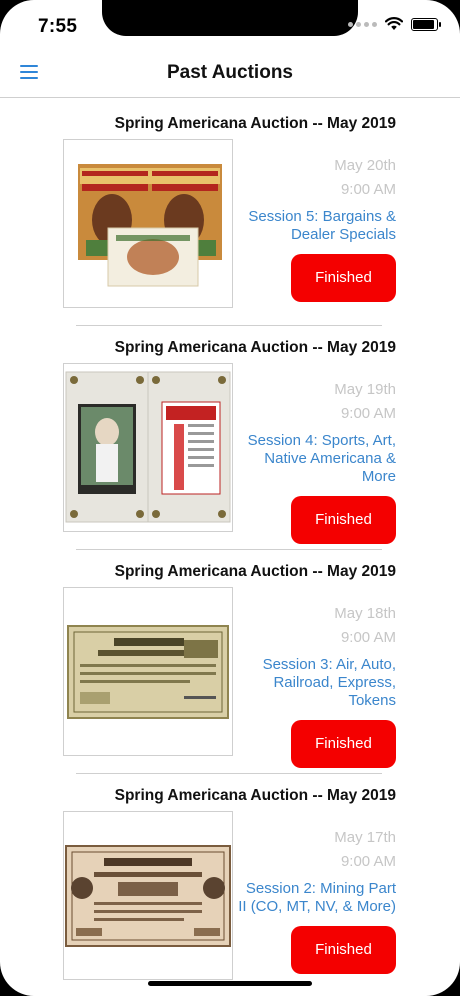 The image size is (460, 996). I want to click on wifi-icon, so click(394, 23).